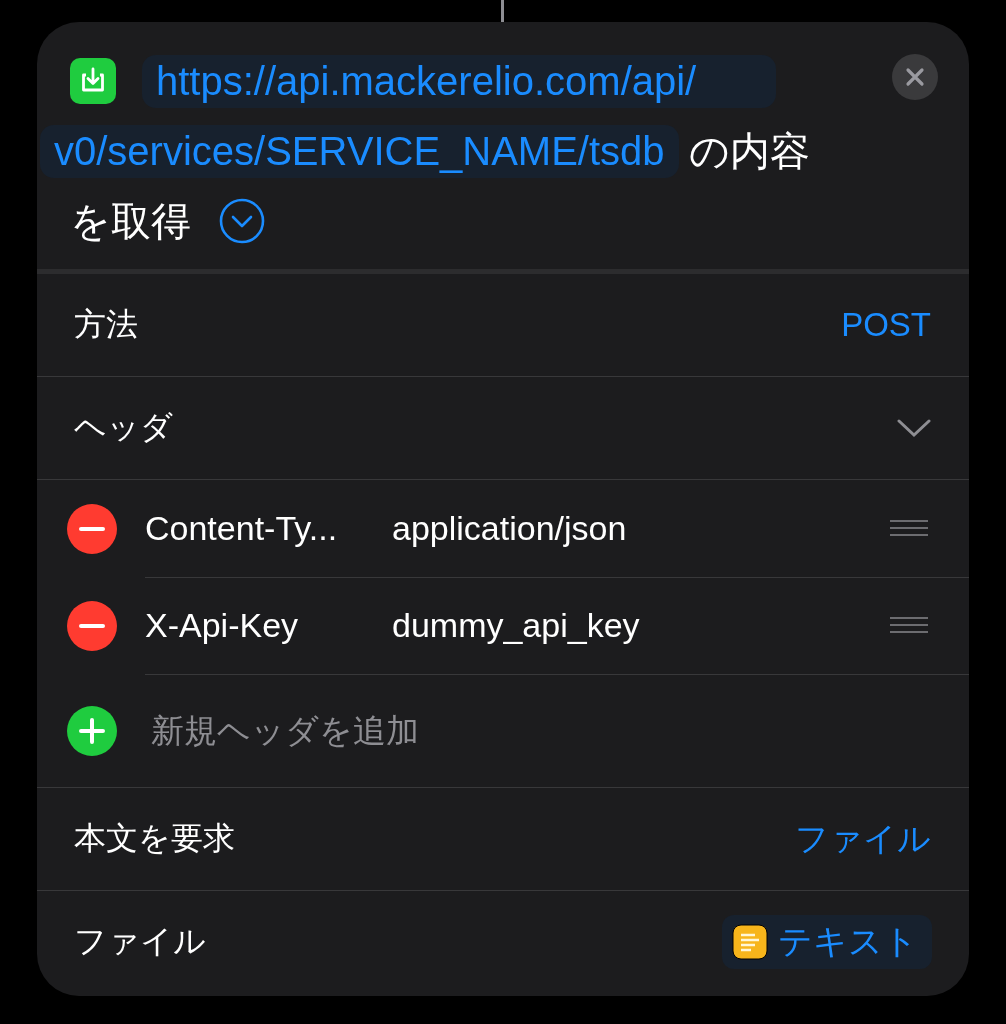 Image resolution: width=1006 pixels, height=1024 pixels. What do you see at coordinates (123, 427) in the screenshot?
I see `row-label: ヘッダ` at bounding box center [123, 427].